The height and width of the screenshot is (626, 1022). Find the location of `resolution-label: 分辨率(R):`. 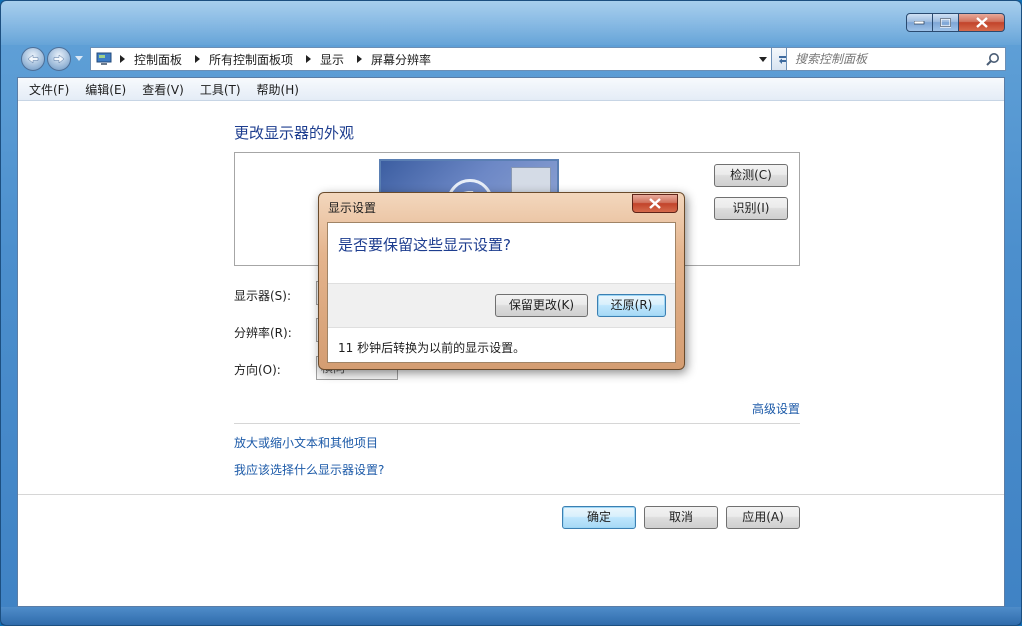

resolution-label: 分辨率(R): is located at coordinates (263, 333).